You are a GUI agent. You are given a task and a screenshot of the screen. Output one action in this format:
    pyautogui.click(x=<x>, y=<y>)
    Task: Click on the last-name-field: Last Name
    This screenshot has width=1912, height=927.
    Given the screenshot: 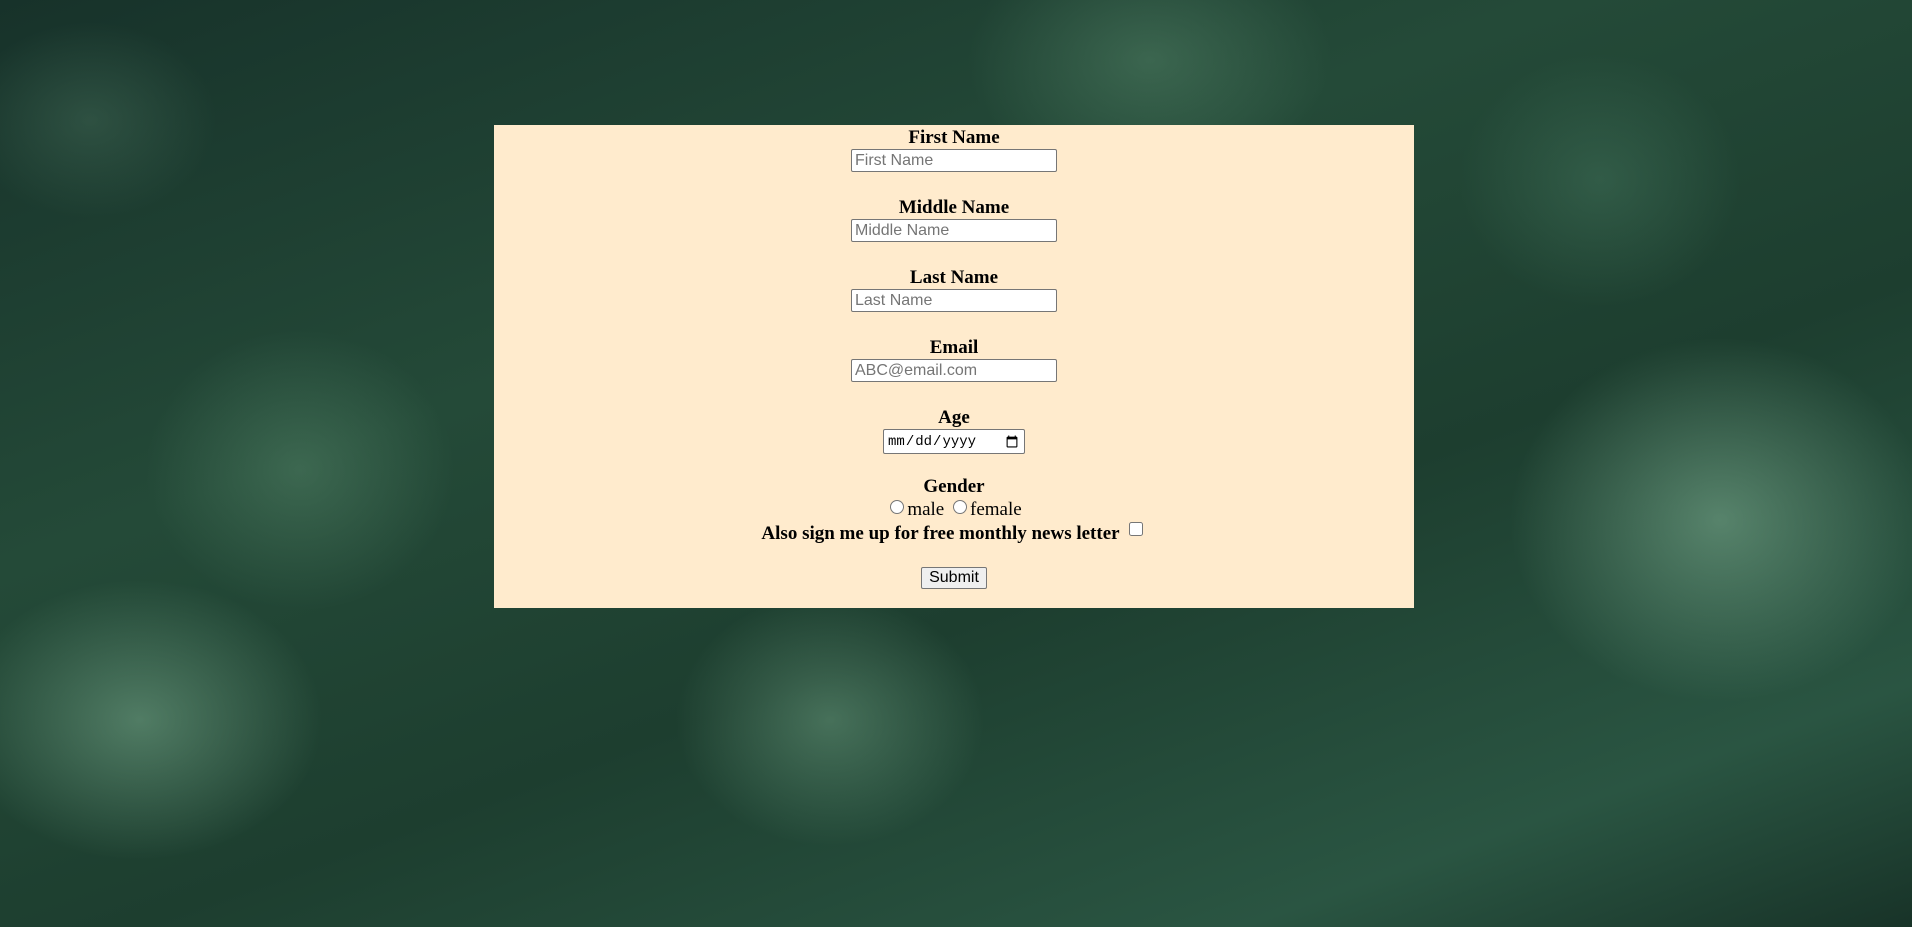 What is the action you would take?
    pyautogui.click(x=954, y=289)
    